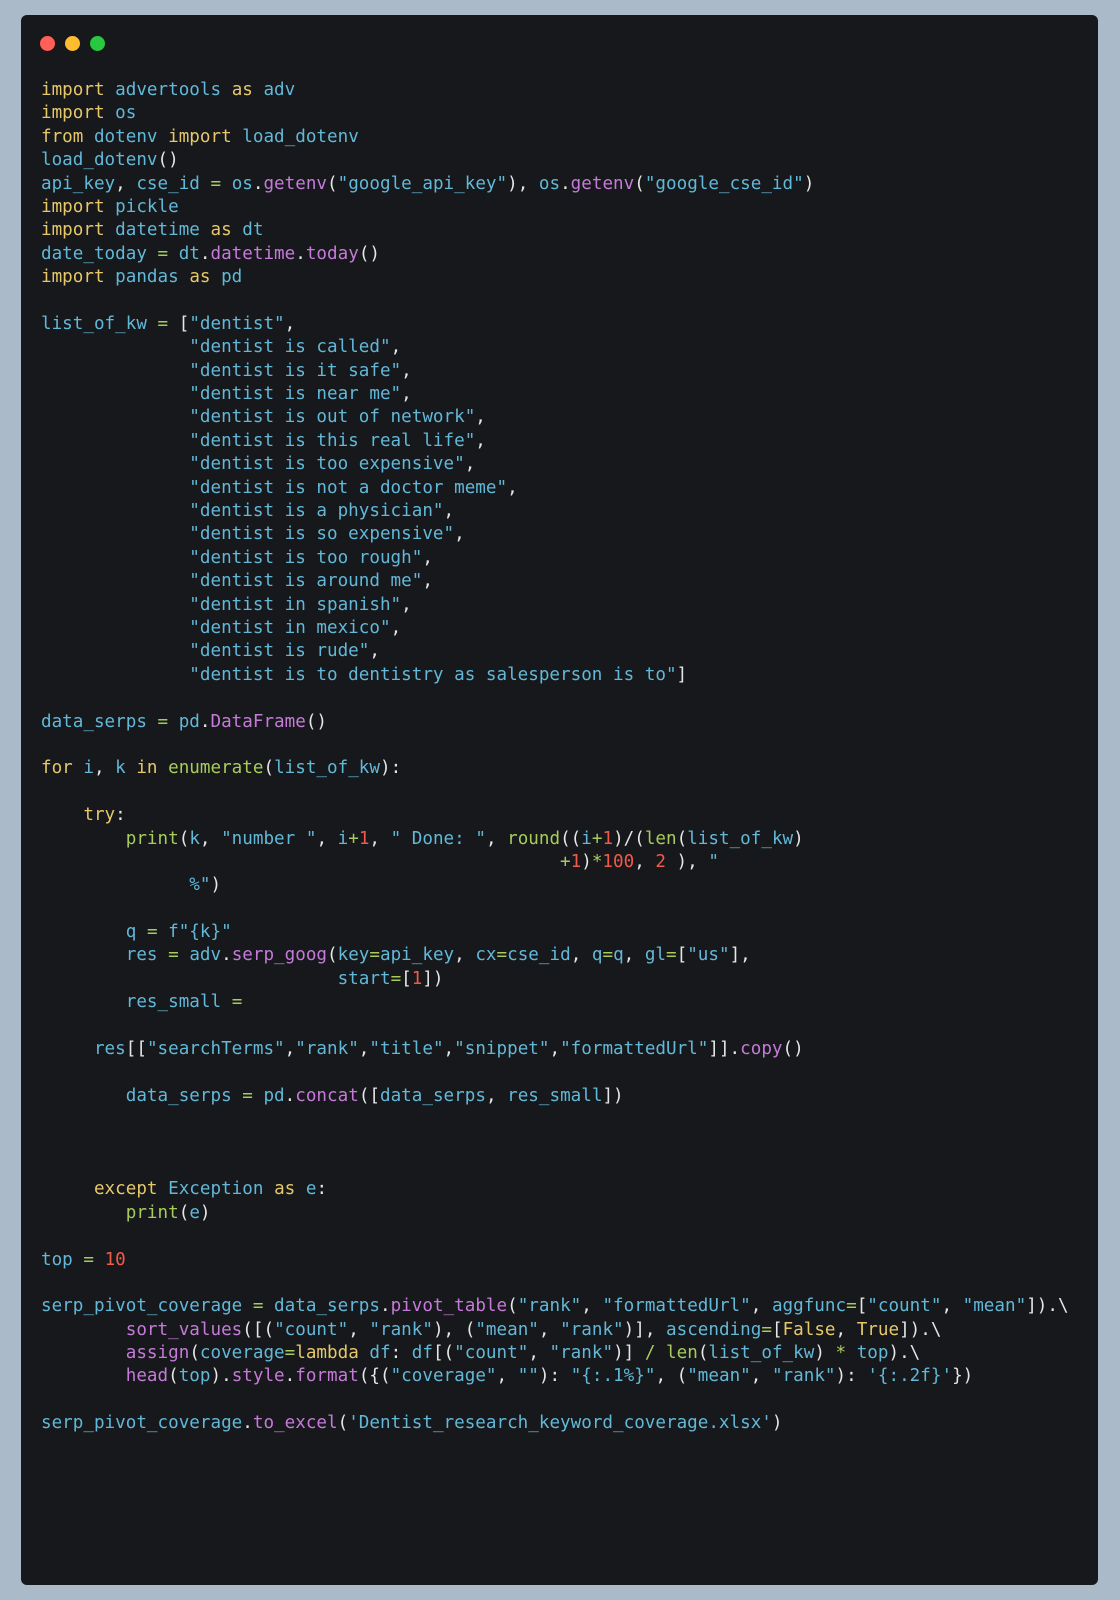 The image size is (1120, 1600). I want to click on code-line: except Exception as e:, so click(555, 1189).